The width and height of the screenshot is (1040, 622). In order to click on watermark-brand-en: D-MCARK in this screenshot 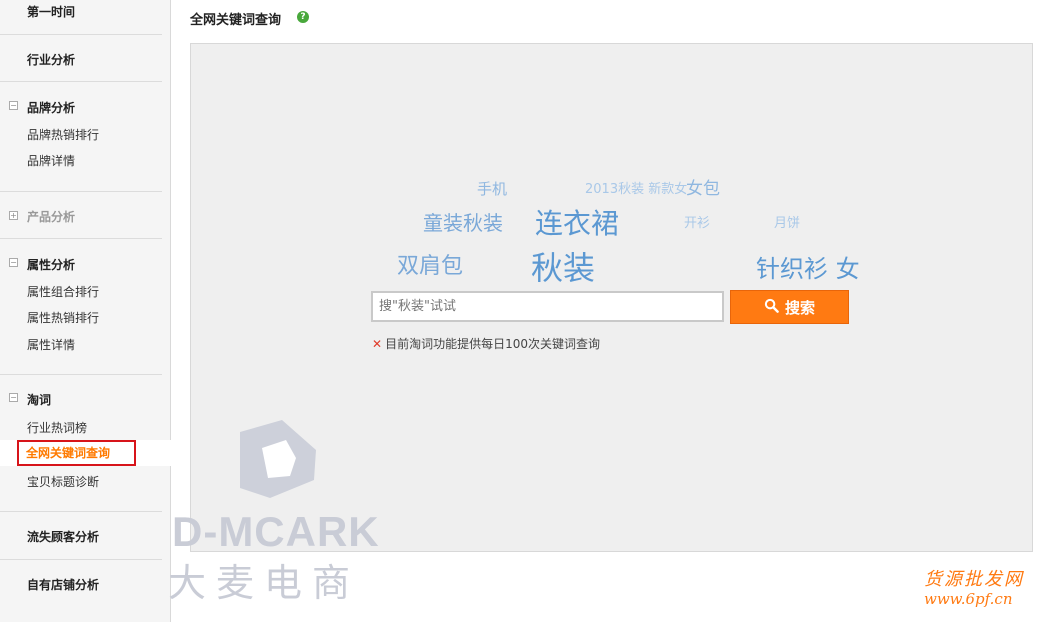, I will do `click(276, 531)`.